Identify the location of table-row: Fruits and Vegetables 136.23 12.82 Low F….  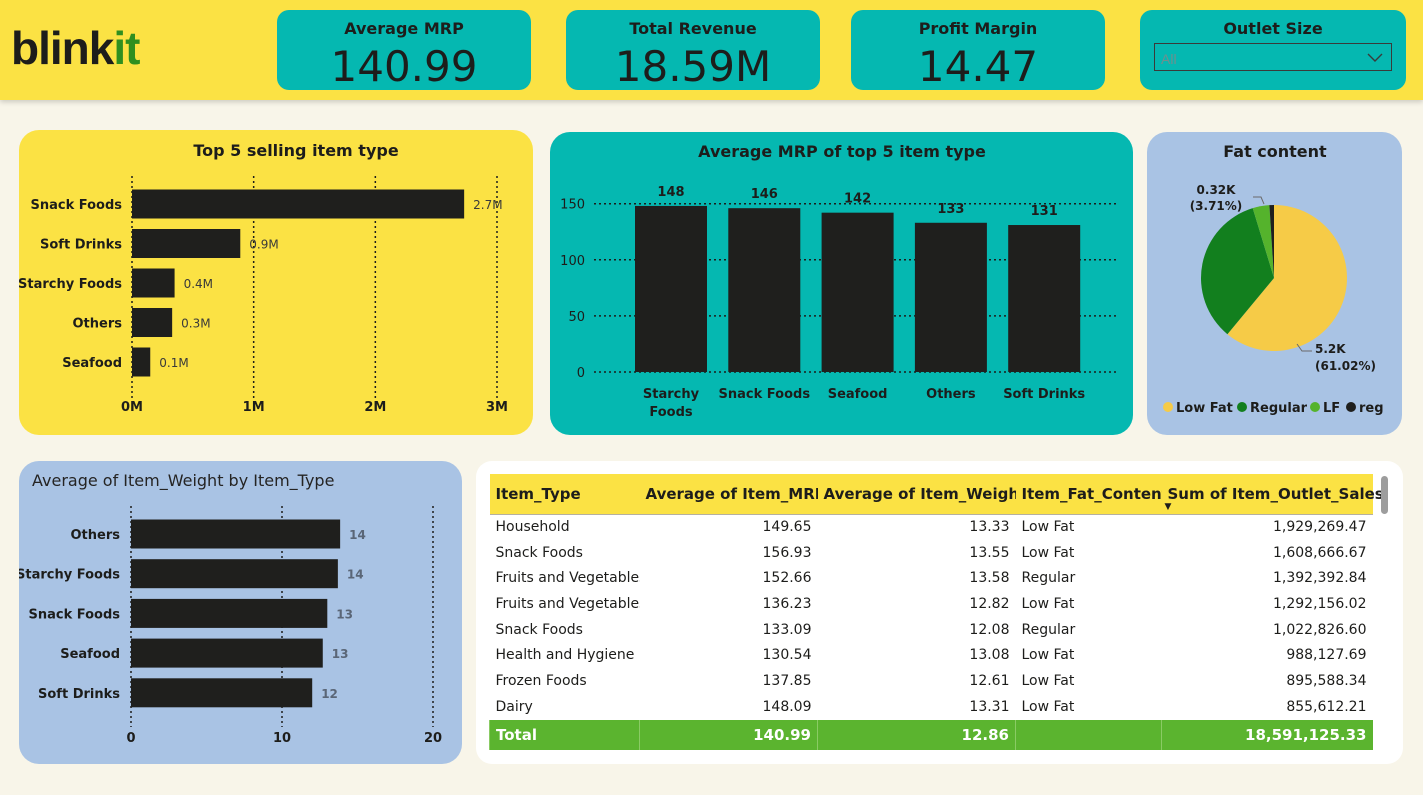
(931, 604).